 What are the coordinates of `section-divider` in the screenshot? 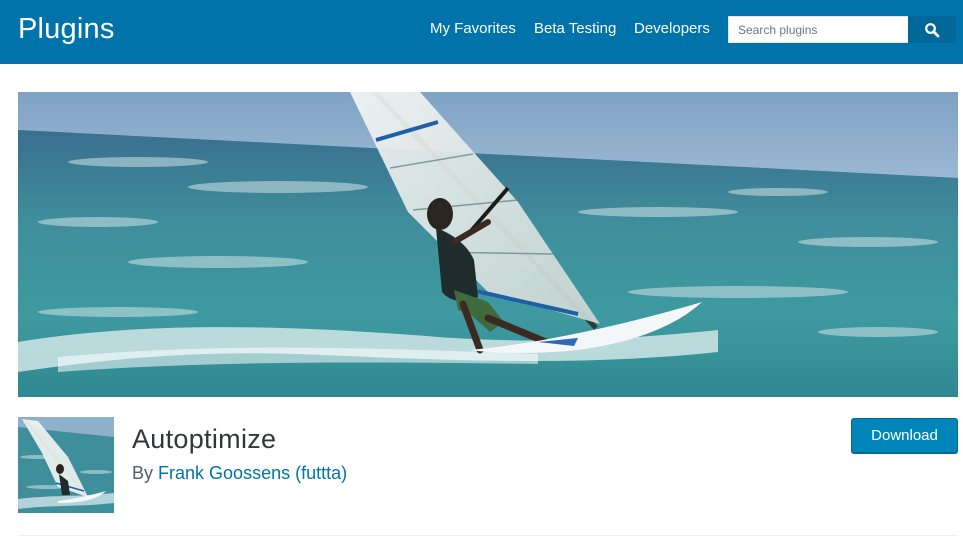 It's located at (488, 535).